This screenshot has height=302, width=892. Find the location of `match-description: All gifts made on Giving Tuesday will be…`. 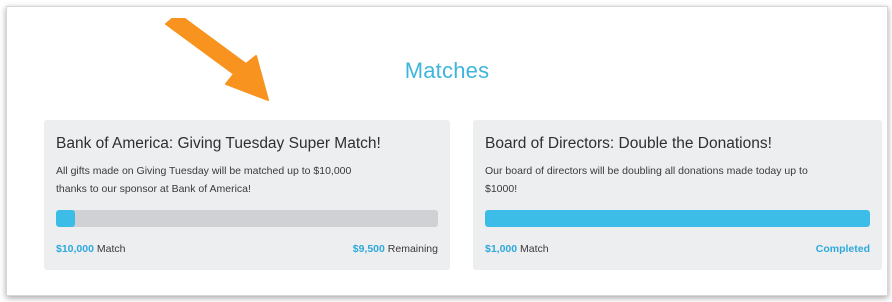

match-description: All gifts made on Giving Tuesday will be… is located at coordinates (204, 180).